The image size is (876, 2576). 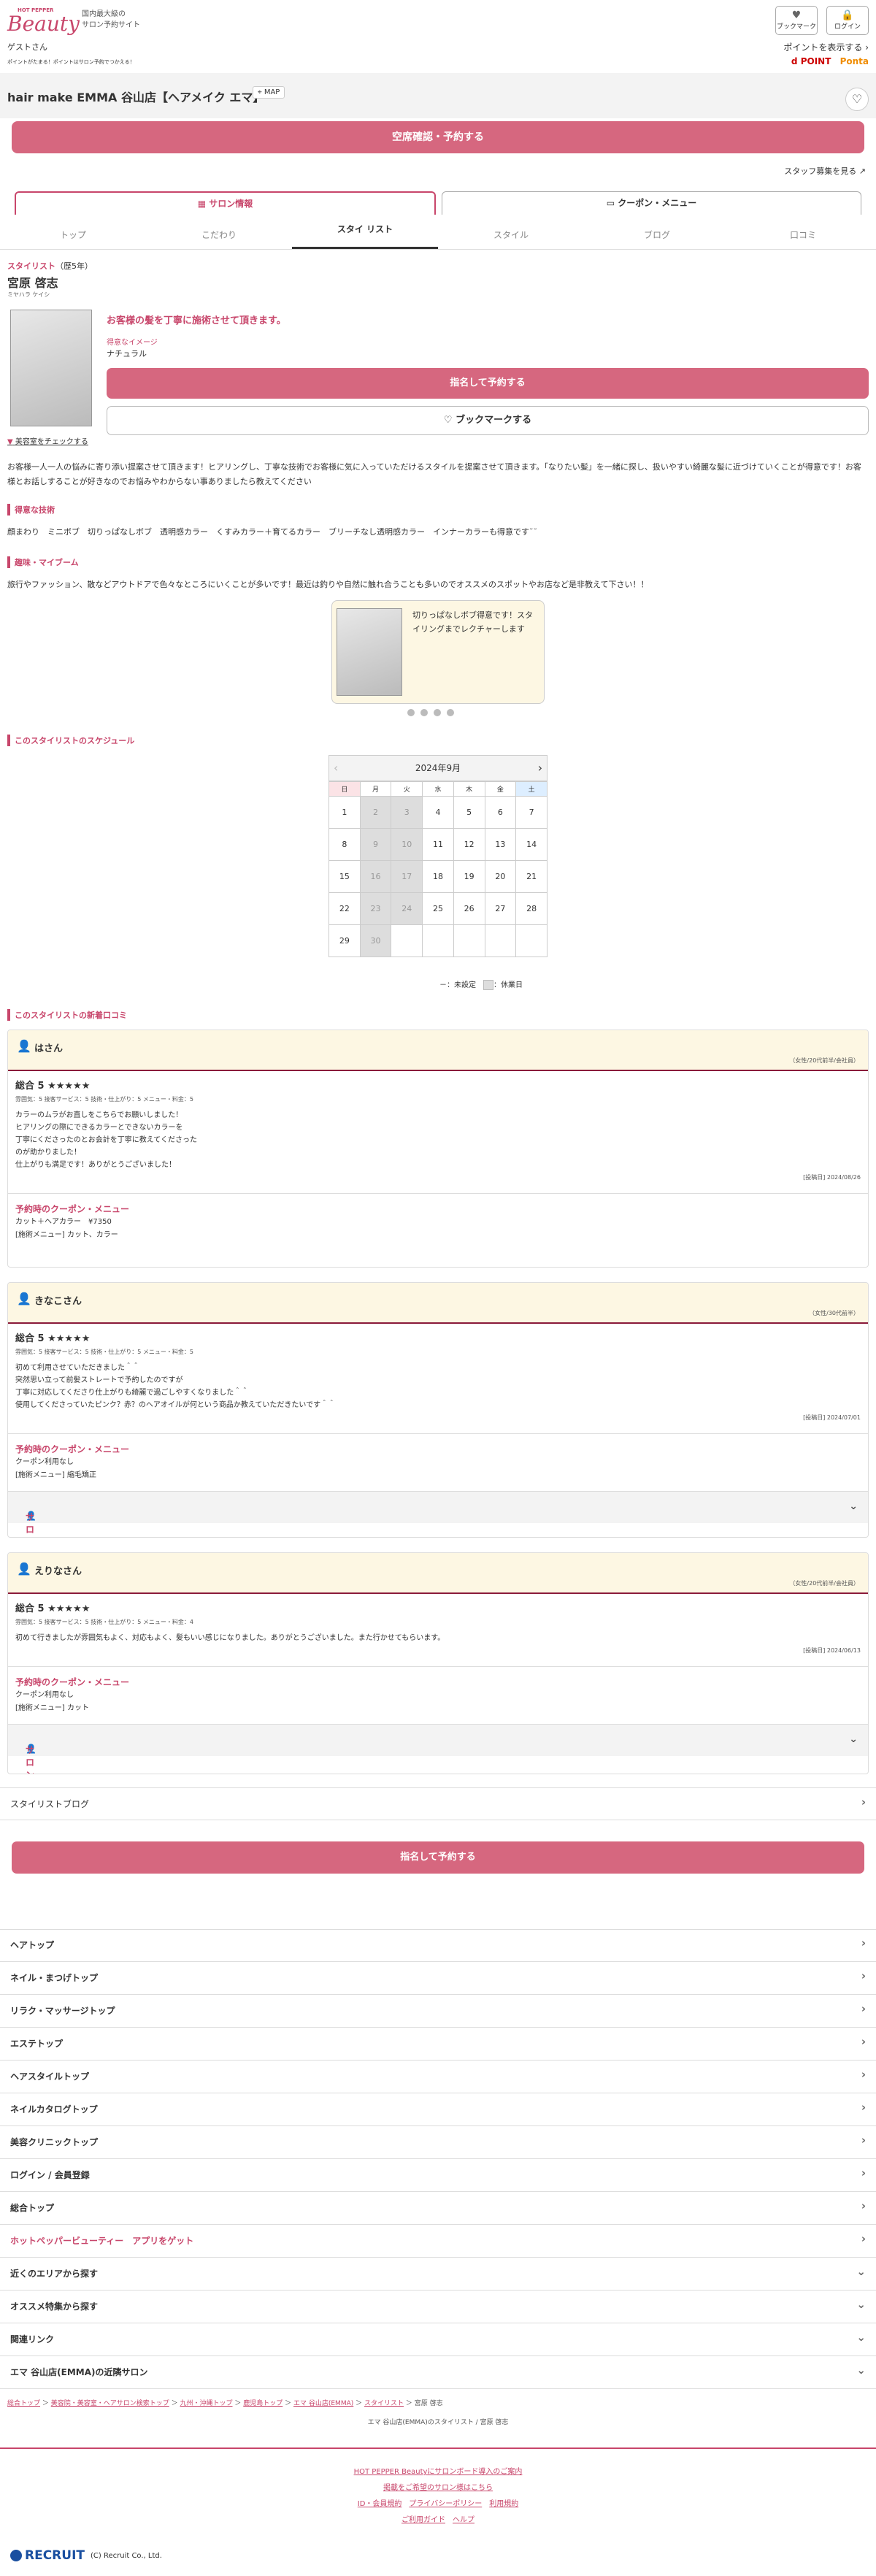 I want to click on guide-link: ご利用ガイド, so click(x=423, y=2520).